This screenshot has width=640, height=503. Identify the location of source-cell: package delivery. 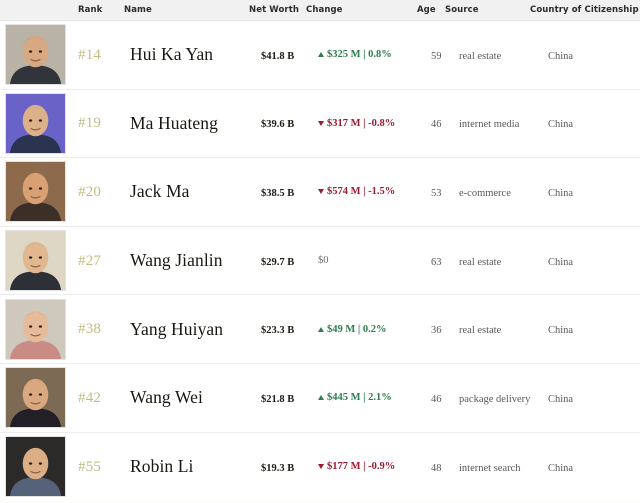
(500, 398).